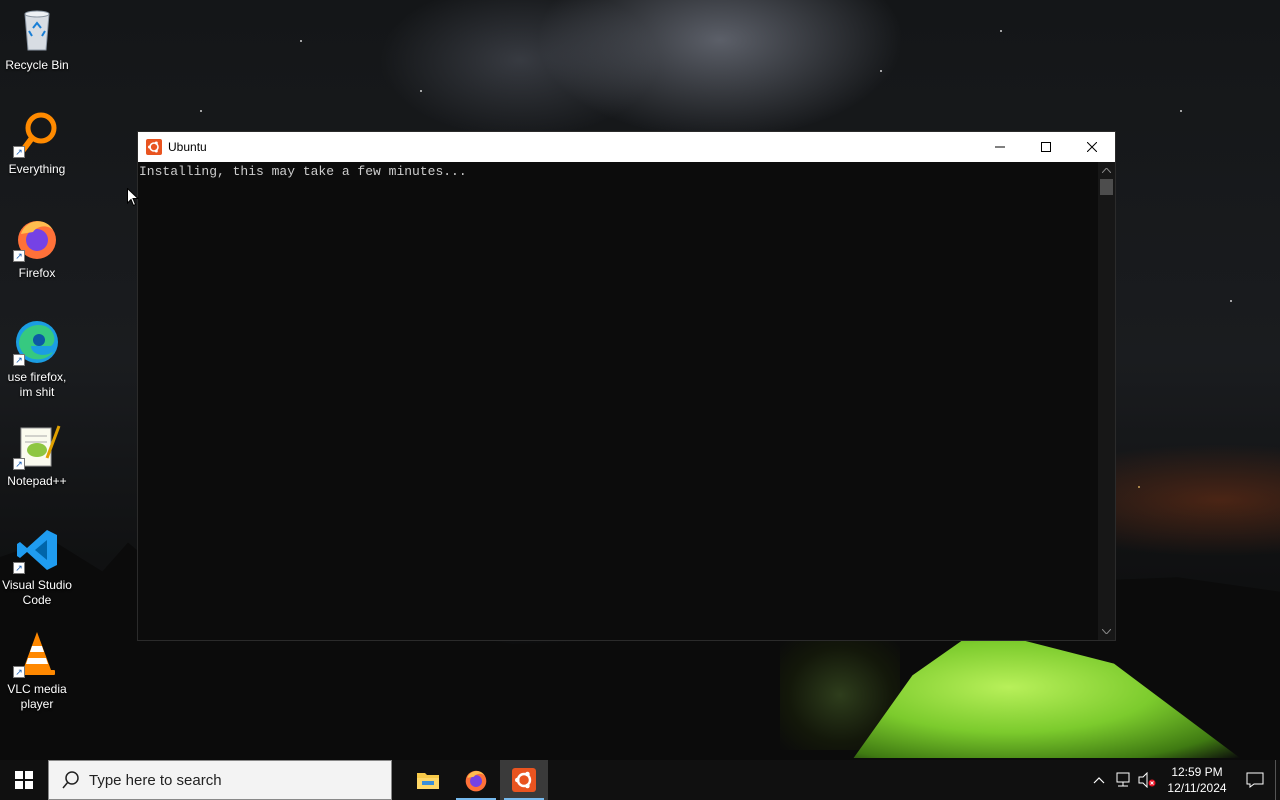  What do you see at coordinates (37, 592) in the screenshot?
I see `desktop-icon-label: Visual Studio Code` at bounding box center [37, 592].